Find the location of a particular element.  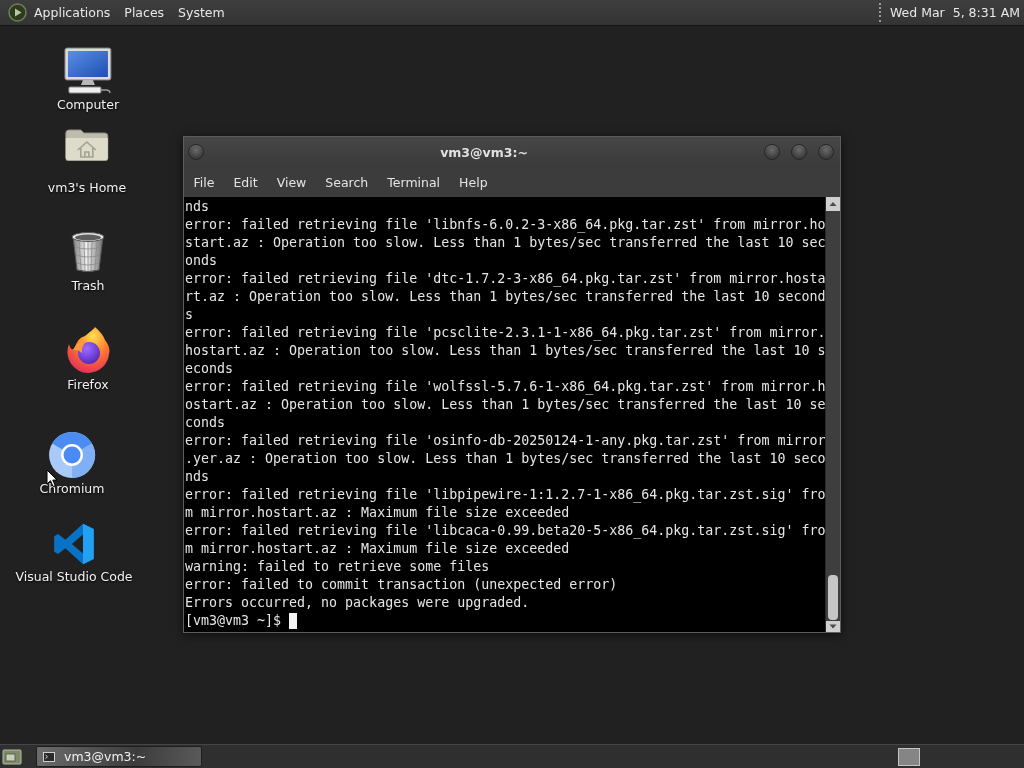

workspace-switcher is located at coordinates (909, 756).